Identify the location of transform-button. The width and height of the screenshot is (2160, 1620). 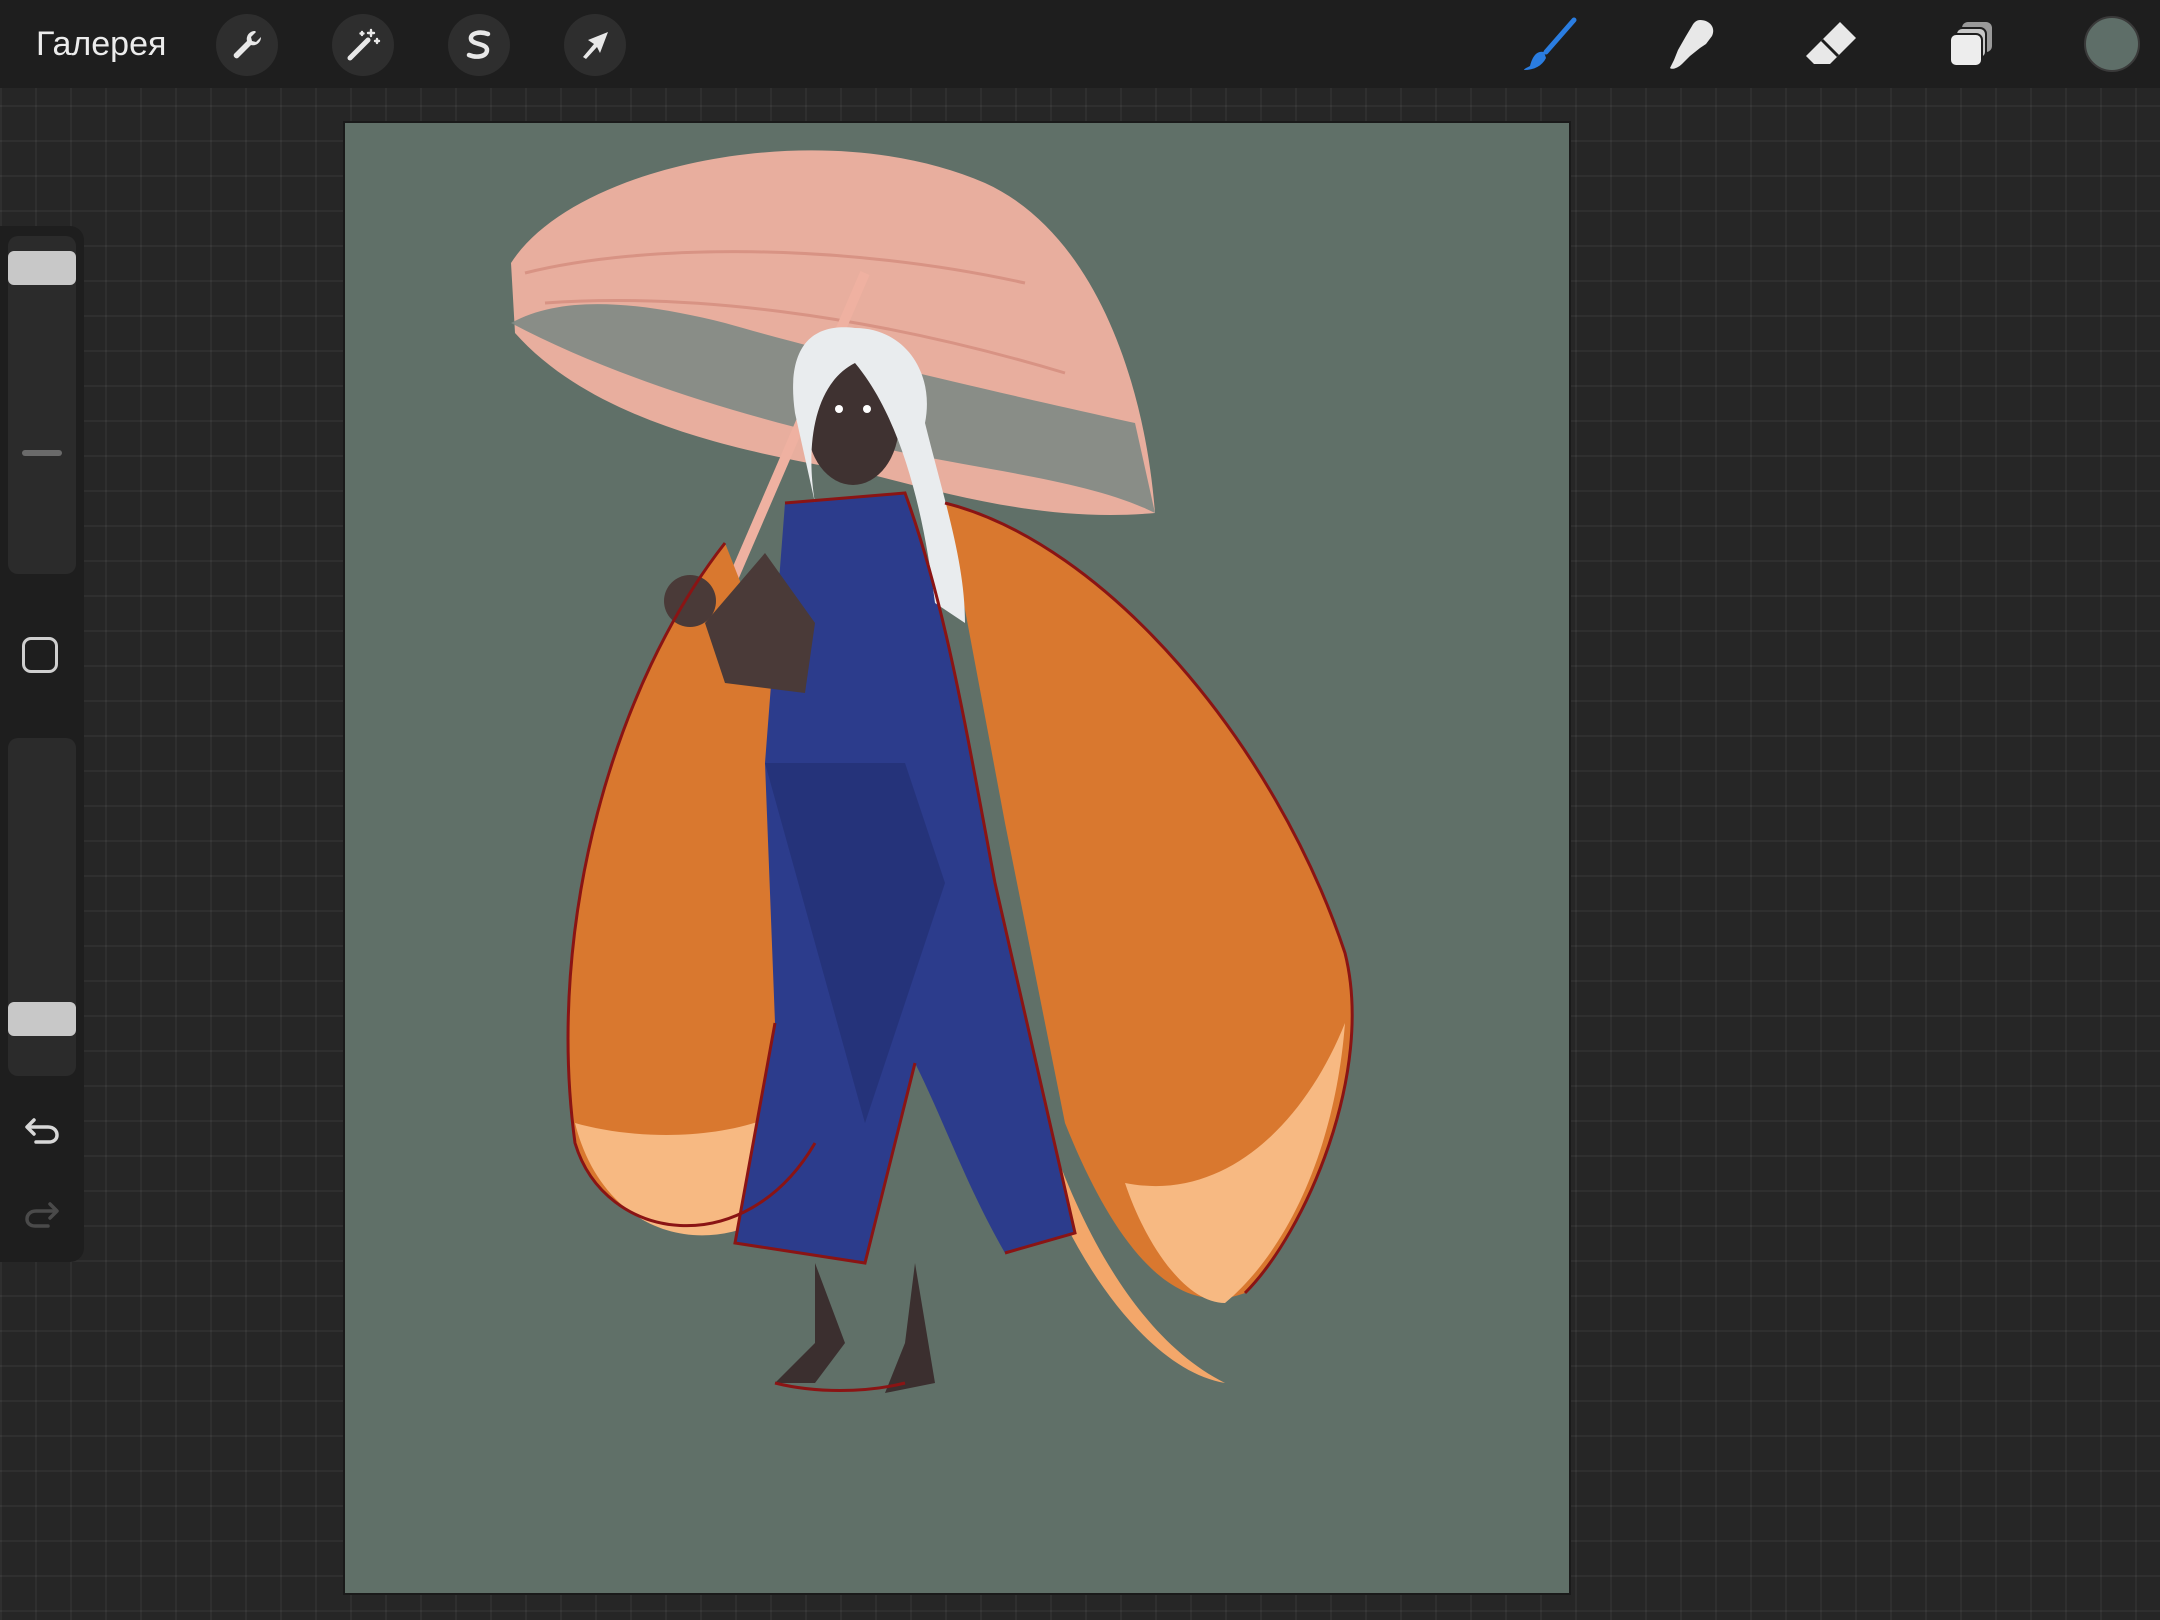
(595, 45).